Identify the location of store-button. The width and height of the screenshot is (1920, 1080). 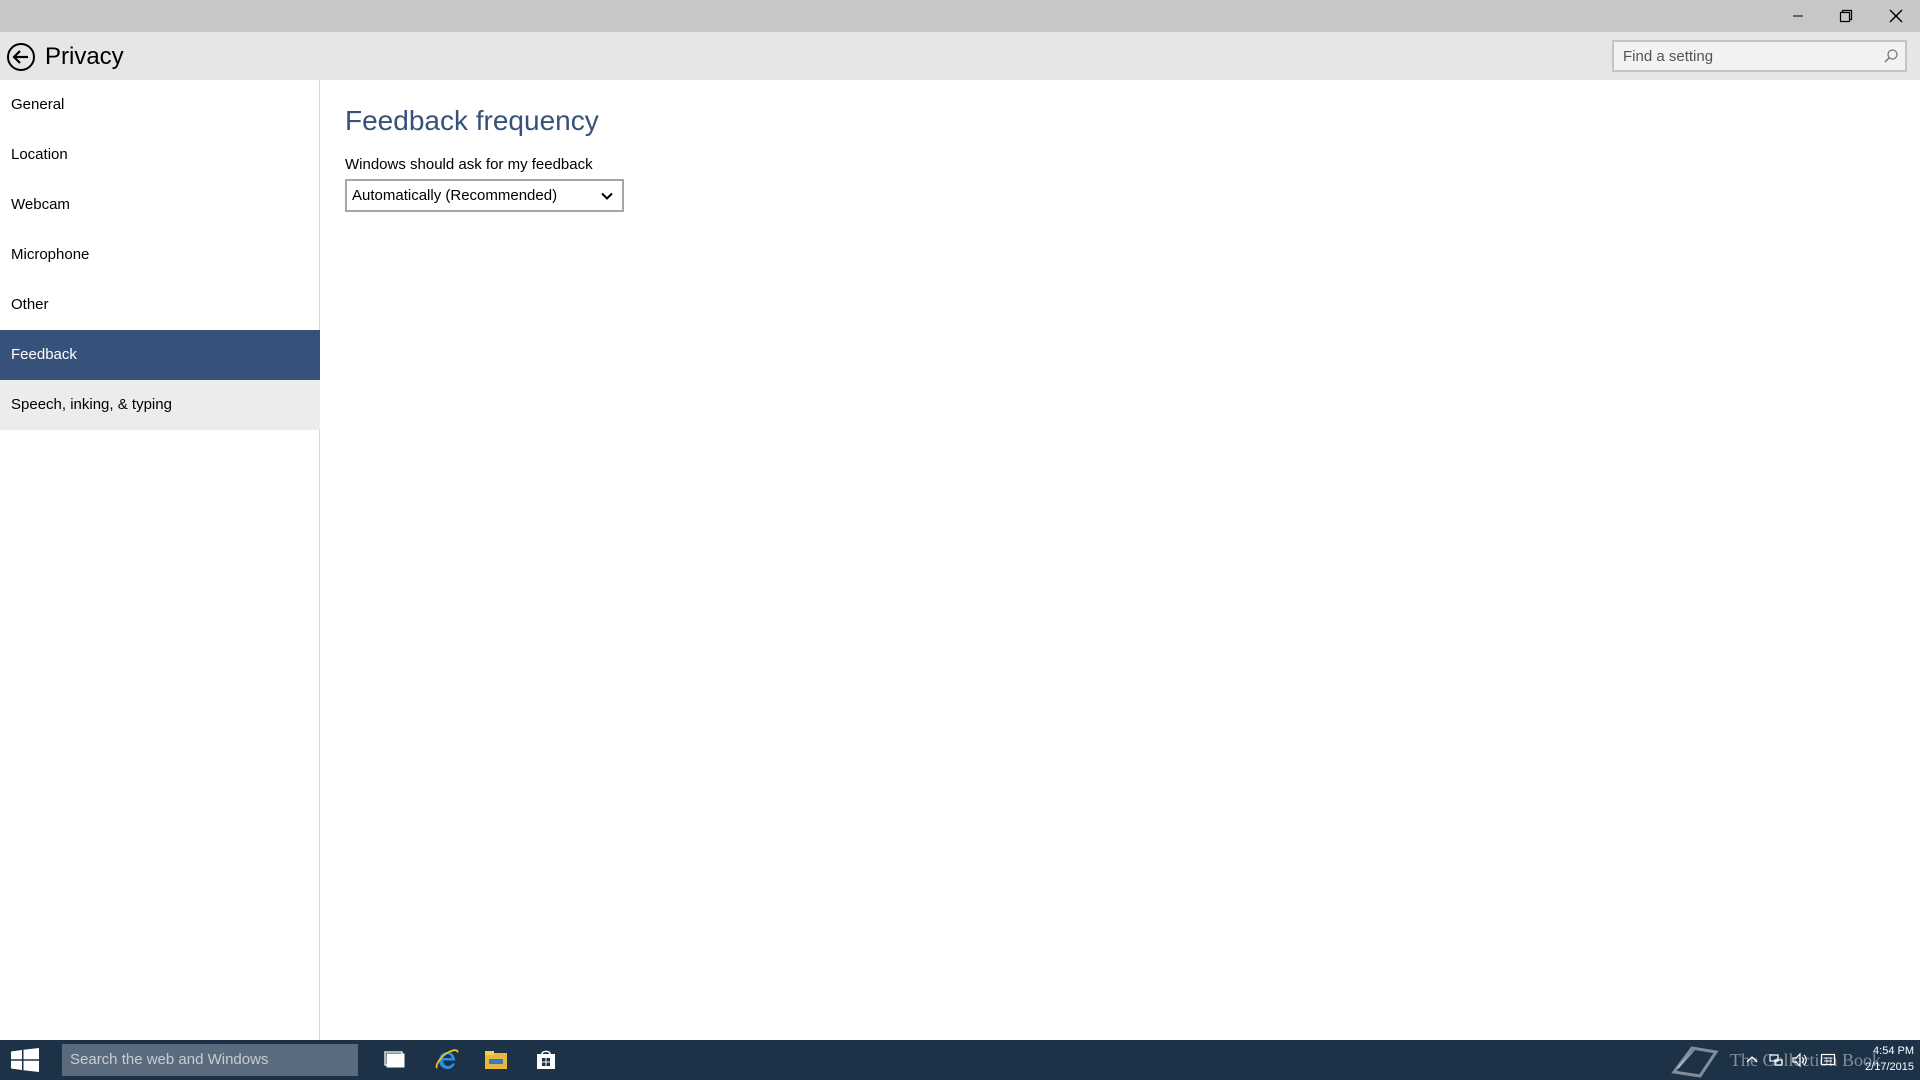
(546, 1060).